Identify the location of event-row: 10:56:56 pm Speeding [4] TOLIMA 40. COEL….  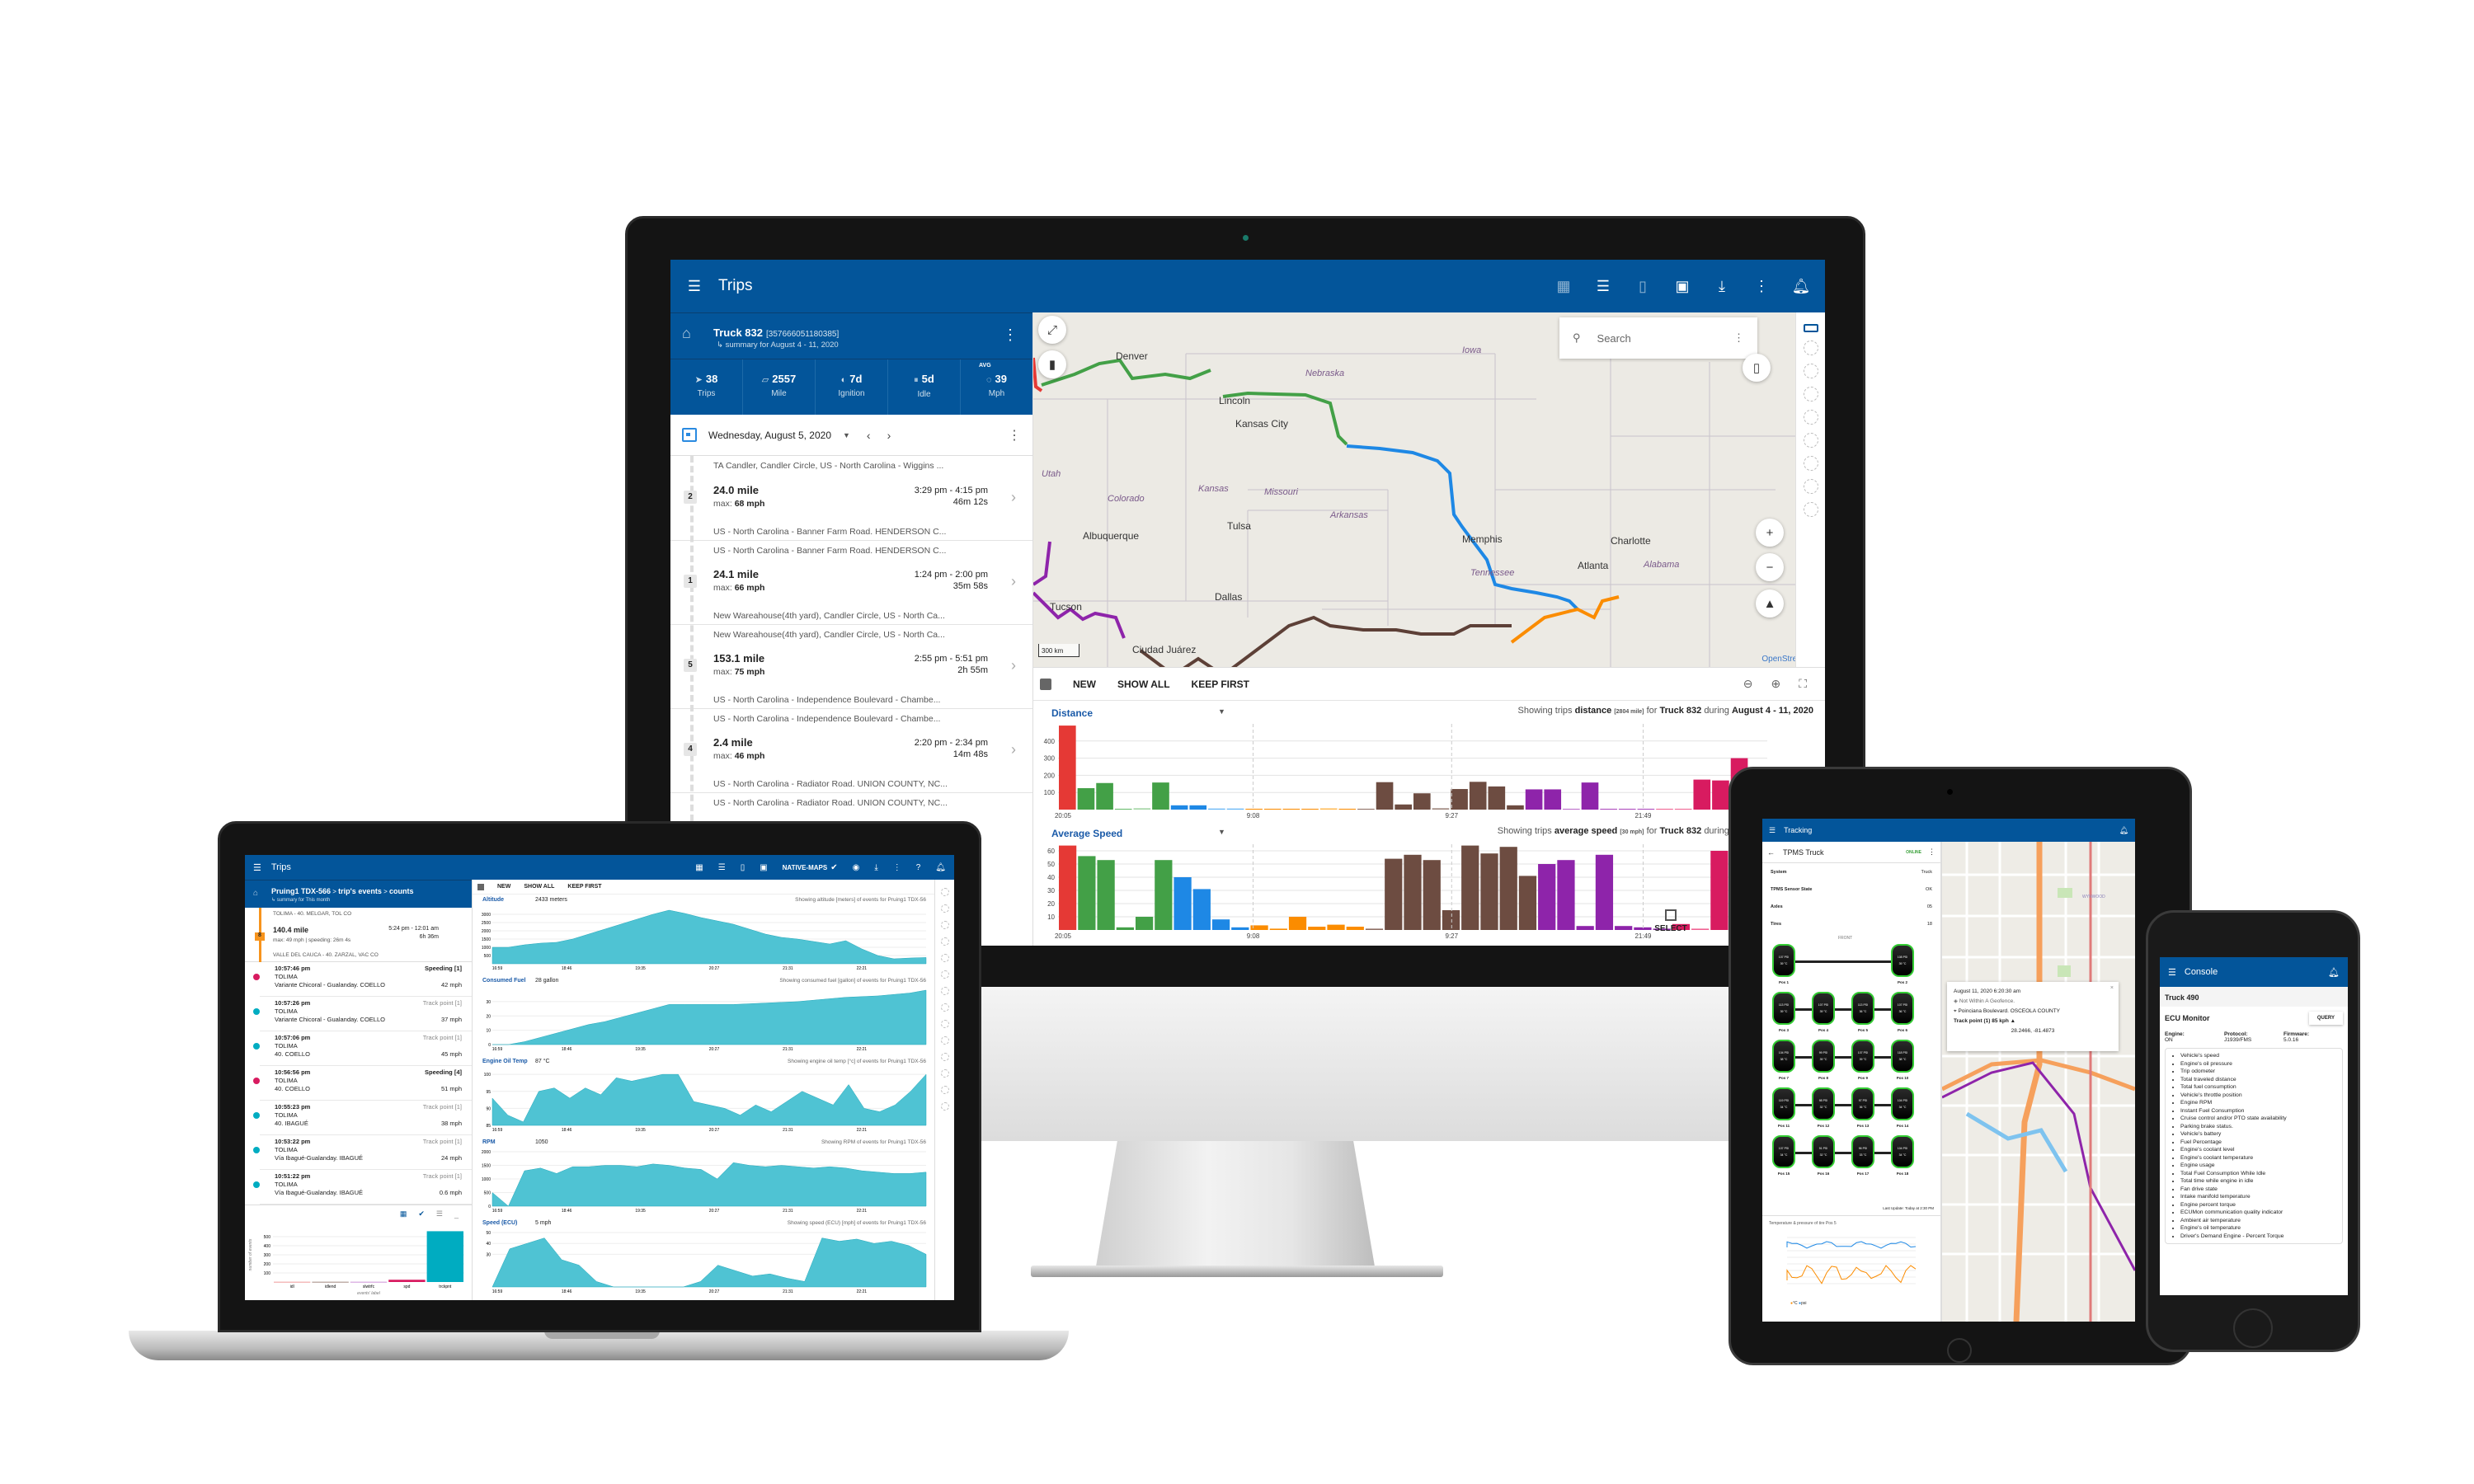
(362, 1083).